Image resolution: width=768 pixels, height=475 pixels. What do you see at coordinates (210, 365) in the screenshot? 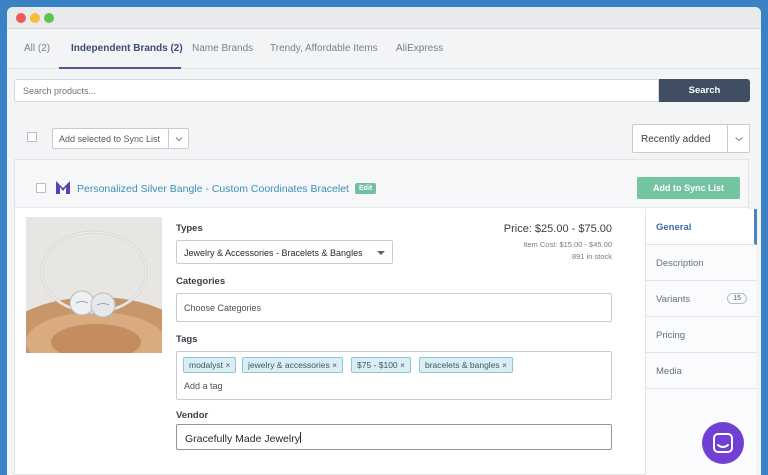
I see `tag-chip: modalyst ×` at bounding box center [210, 365].